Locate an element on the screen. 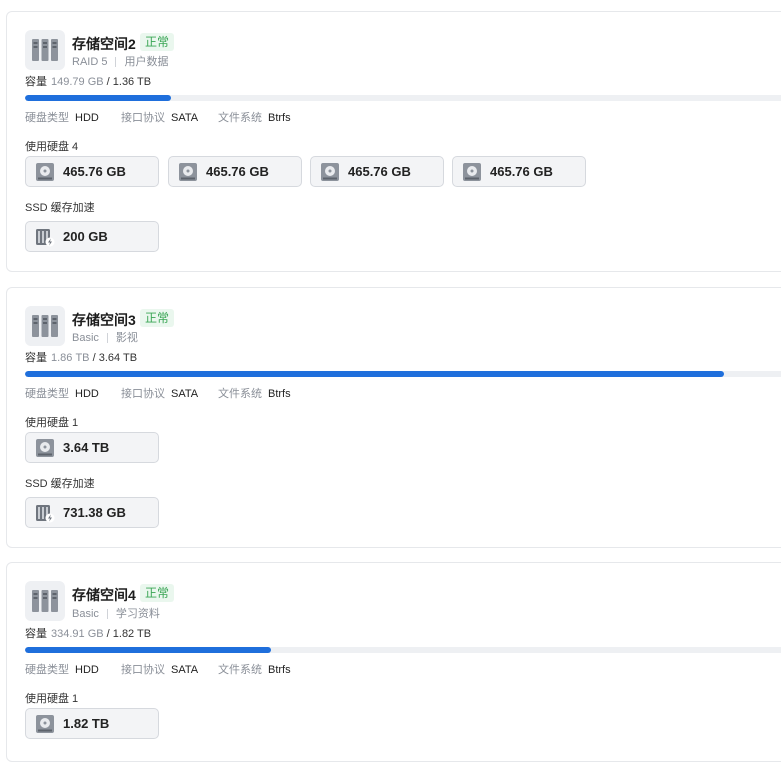 The height and width of the screenshot is (762, 781). used-capacity: 149.79 GB is located at coordinates (77, 82).